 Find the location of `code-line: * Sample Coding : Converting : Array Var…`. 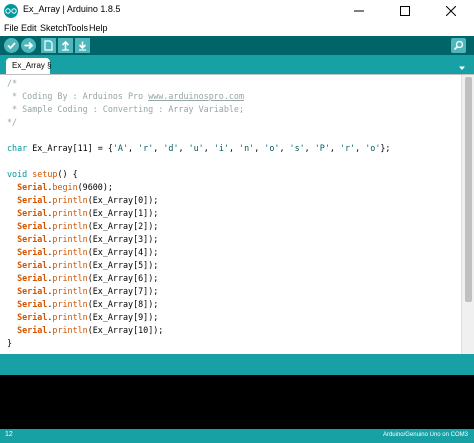

code-line: * Sample Coding : Converting : Array Var… is located at coordinates (125, 109).